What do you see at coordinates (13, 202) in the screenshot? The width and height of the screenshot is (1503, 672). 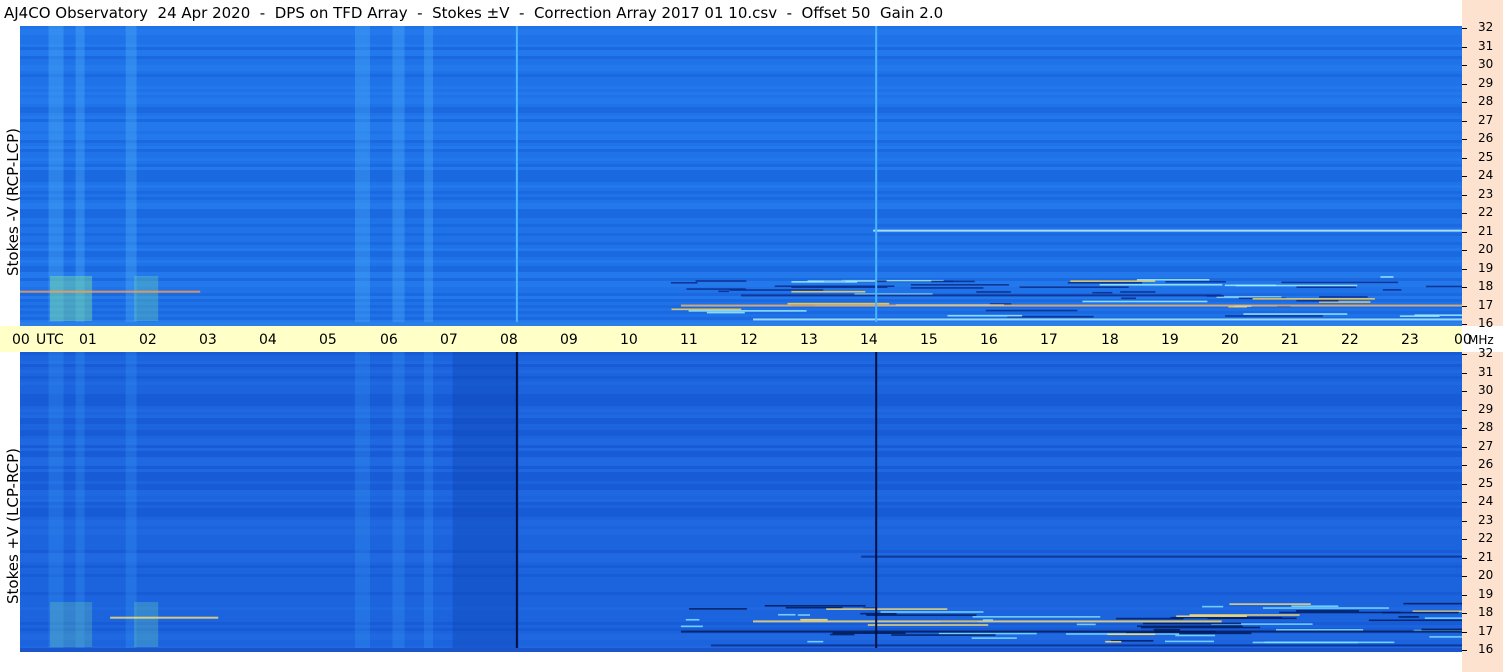 I see `top-ylabel: Stokes -V (RCP-LCP)` at bounding box center [13, 202].